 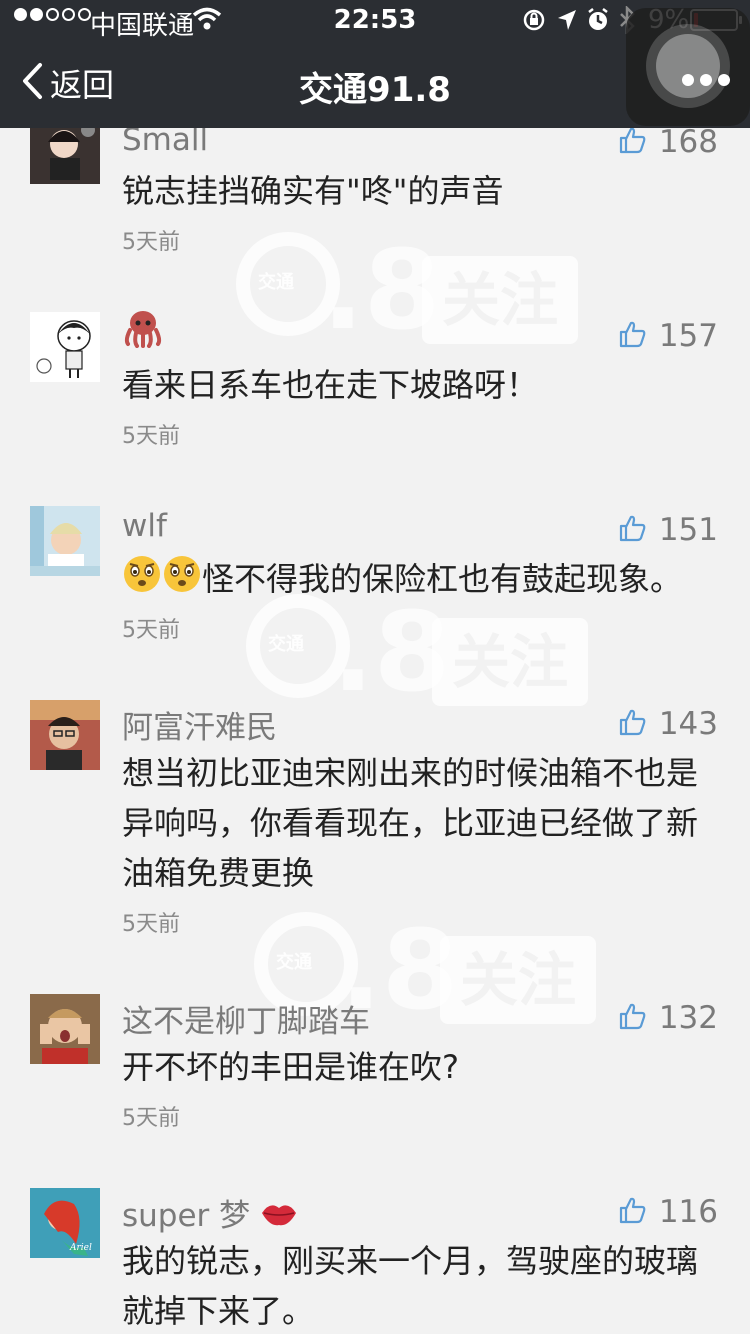 I want to click on comment-username: super 梦, so click(x=210, y=1213).